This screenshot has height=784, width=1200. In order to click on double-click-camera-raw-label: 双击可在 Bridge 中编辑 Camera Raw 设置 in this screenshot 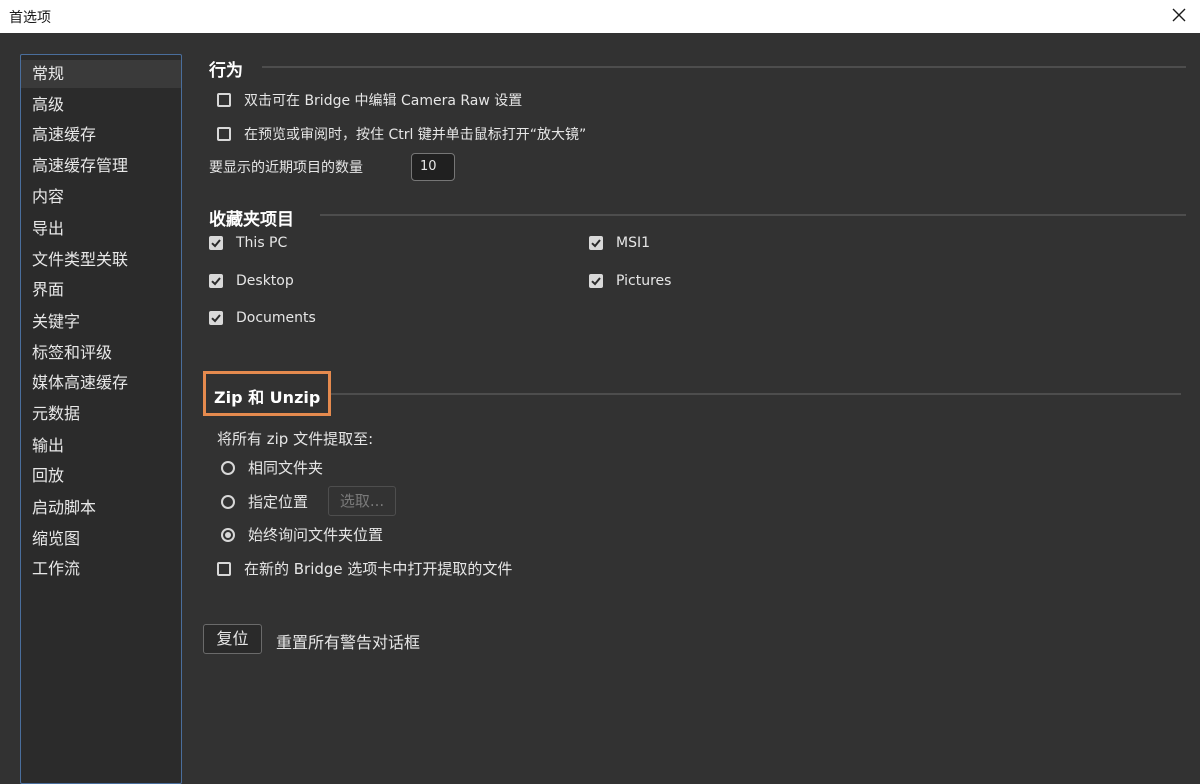, I will do `click(383, 101)`.